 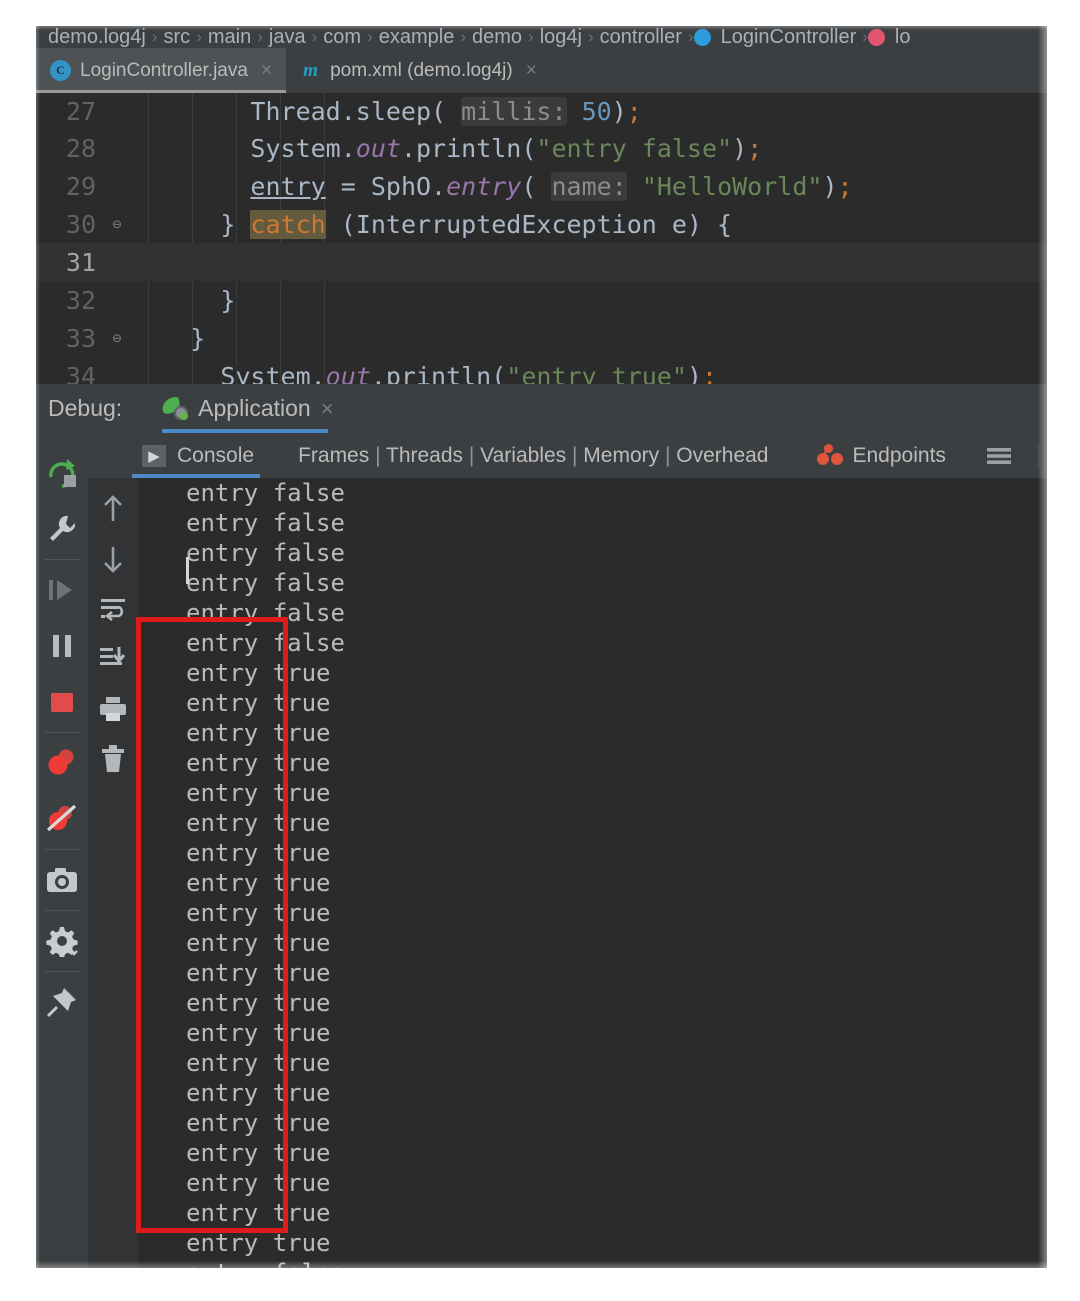 I want to click on run-console-icon: ▶, so click(x=154, y=455).